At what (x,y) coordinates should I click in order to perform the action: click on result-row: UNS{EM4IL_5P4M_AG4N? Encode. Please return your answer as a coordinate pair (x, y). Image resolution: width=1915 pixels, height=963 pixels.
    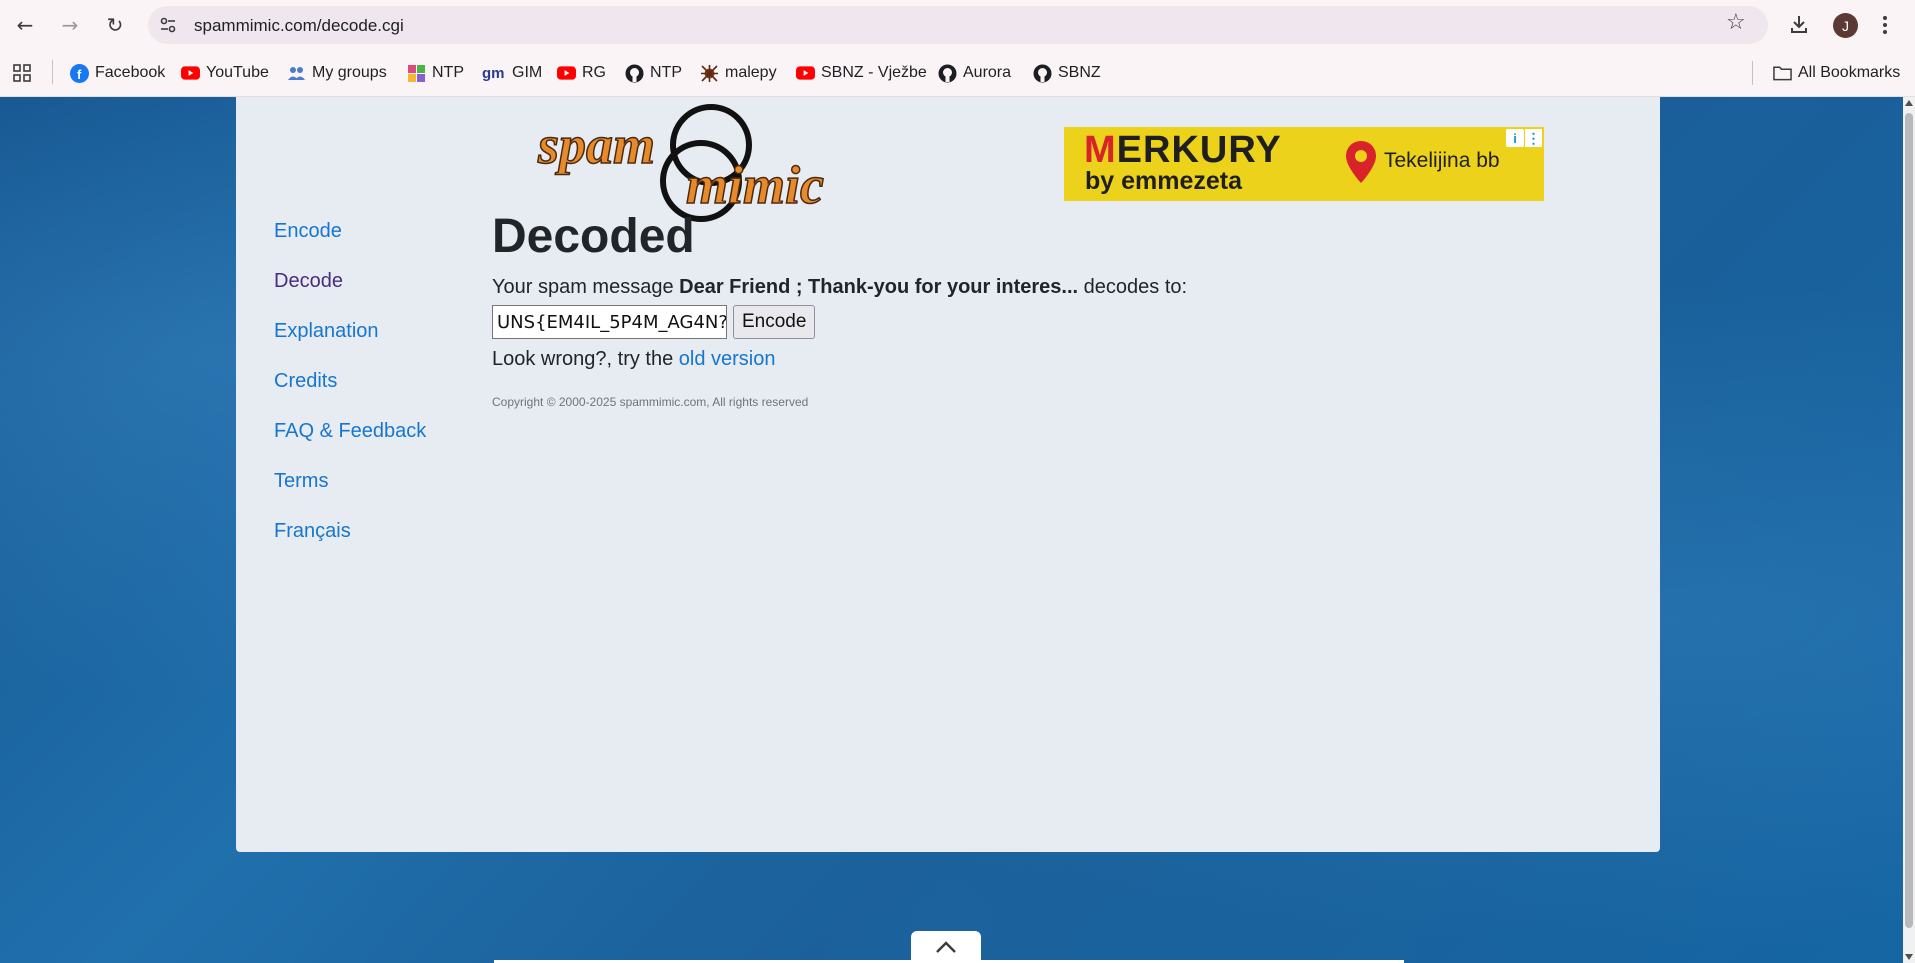
    Looking at the image, I should click on (839, 322).